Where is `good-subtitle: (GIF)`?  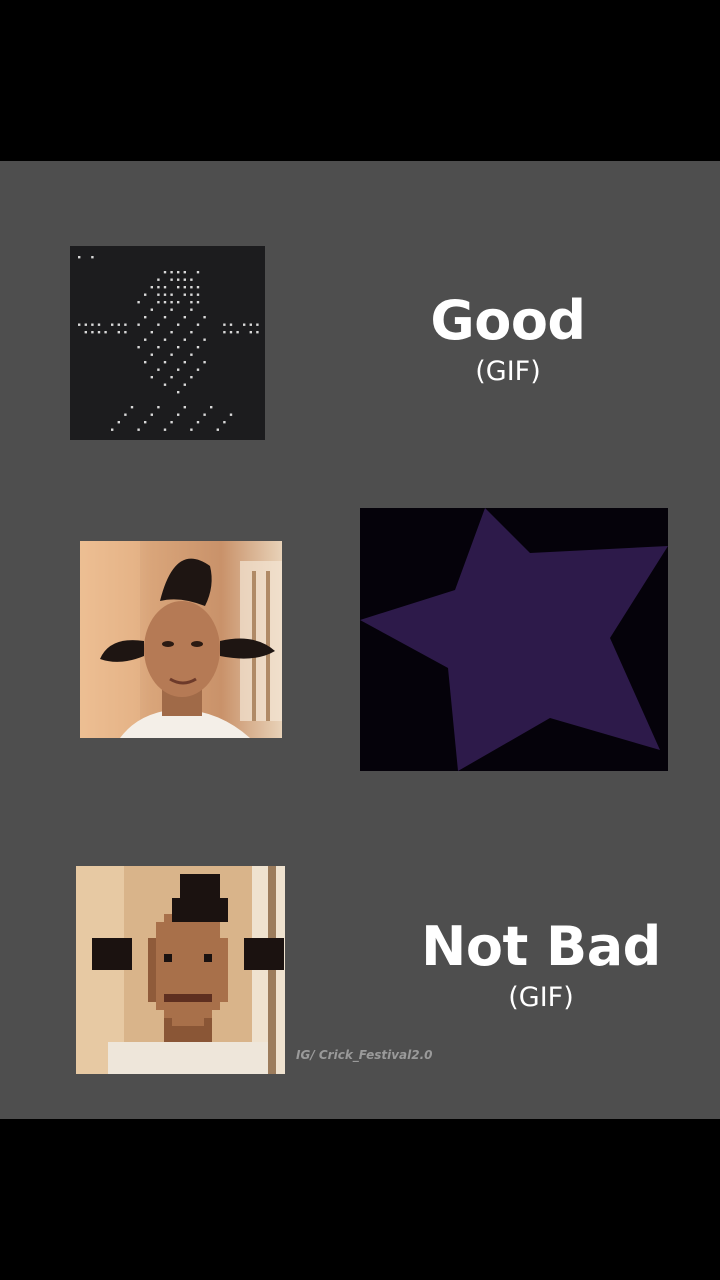 good-subtitle: (GIF) is located at coordinates (508, 371).